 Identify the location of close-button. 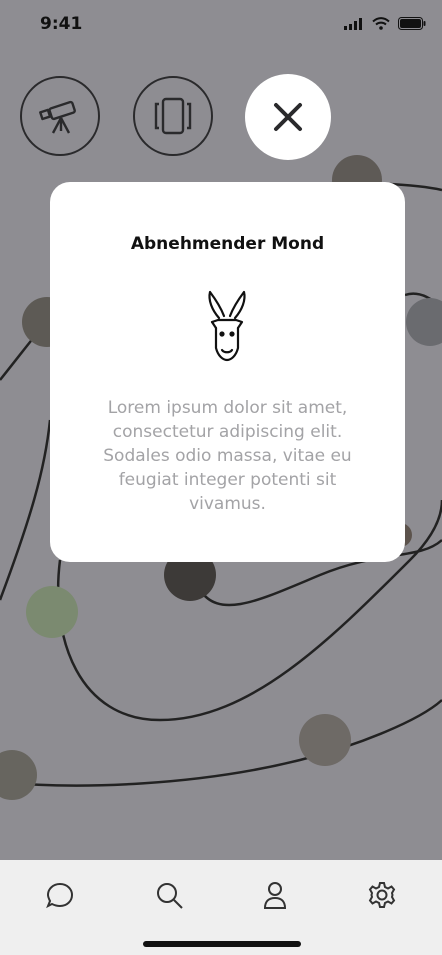
(288, 117).